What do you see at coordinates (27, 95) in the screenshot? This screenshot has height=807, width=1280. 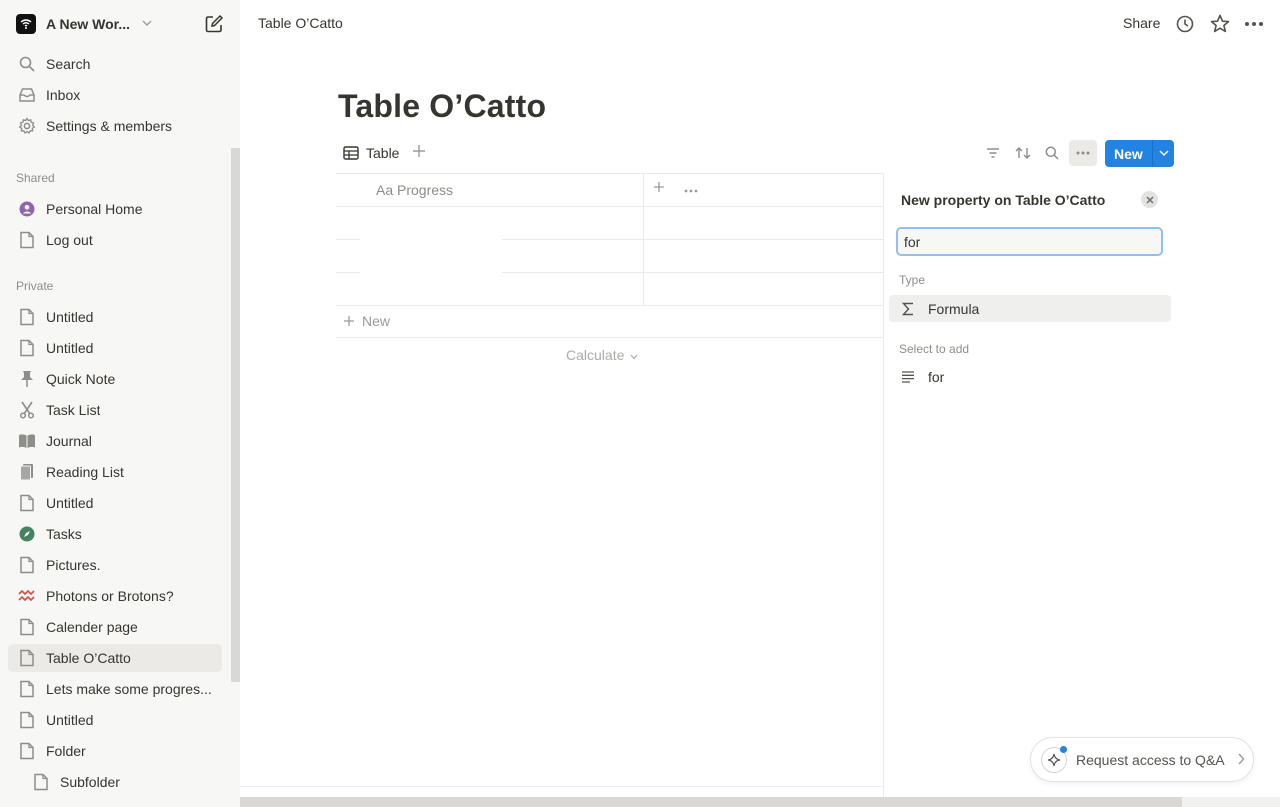 I see `inbox-icon` at bounding box center [27, 95].